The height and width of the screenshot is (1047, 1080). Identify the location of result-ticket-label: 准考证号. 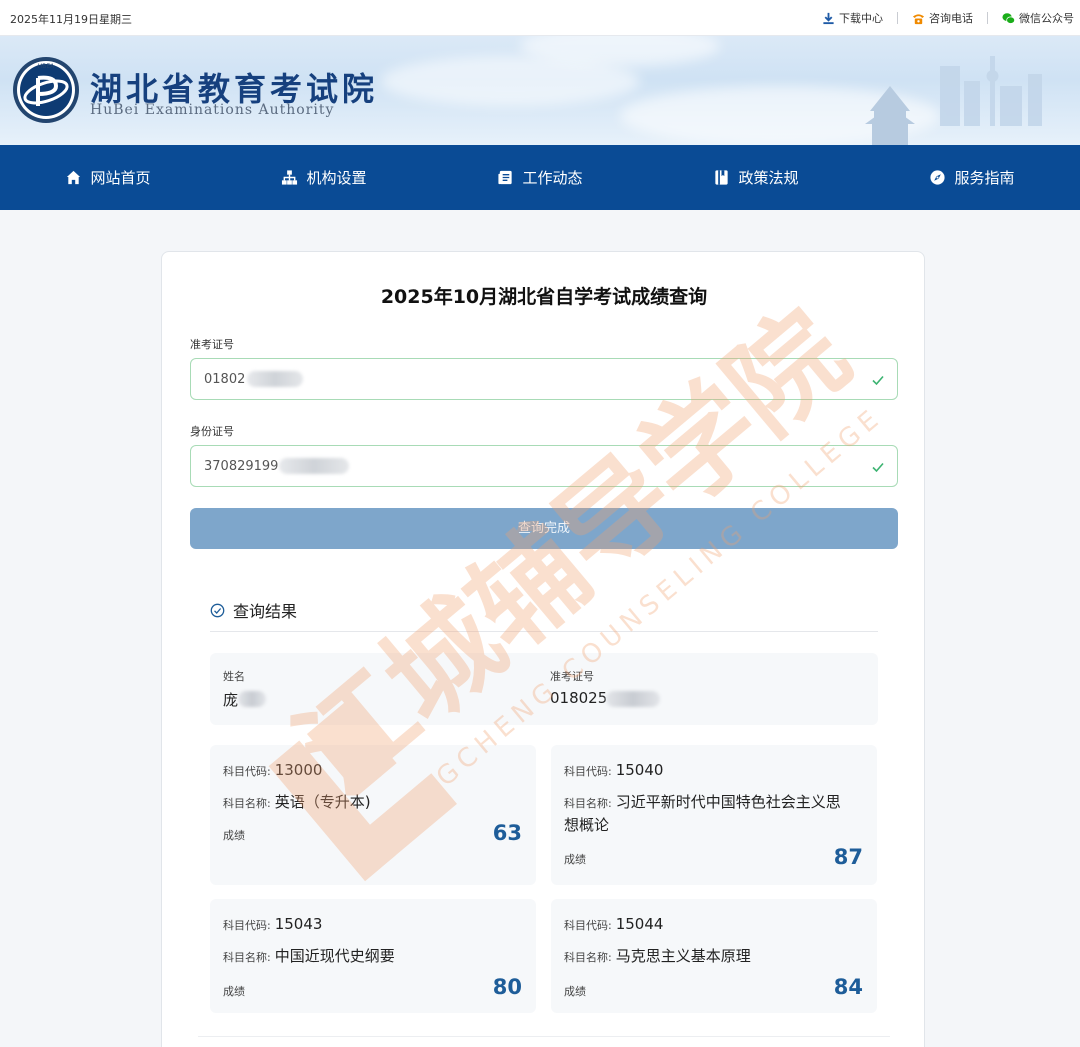
(572, 676).